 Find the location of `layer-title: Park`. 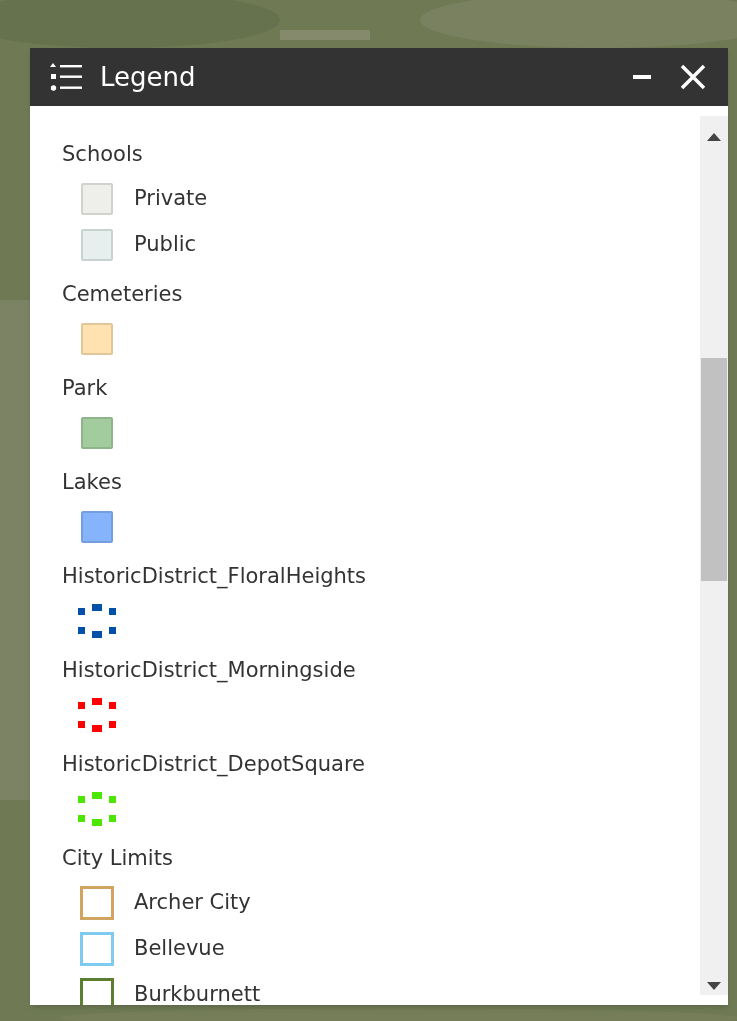

layer-title: Park is located at coordinates (85, 388).